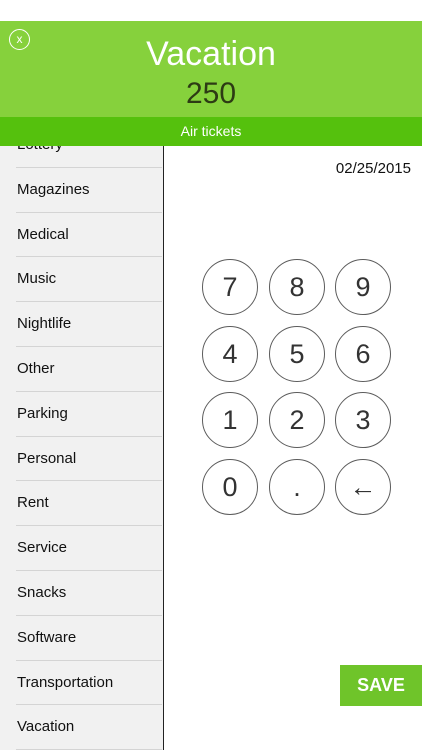  I want to click on category-item-magazines: Magazines, so click(81, 190).